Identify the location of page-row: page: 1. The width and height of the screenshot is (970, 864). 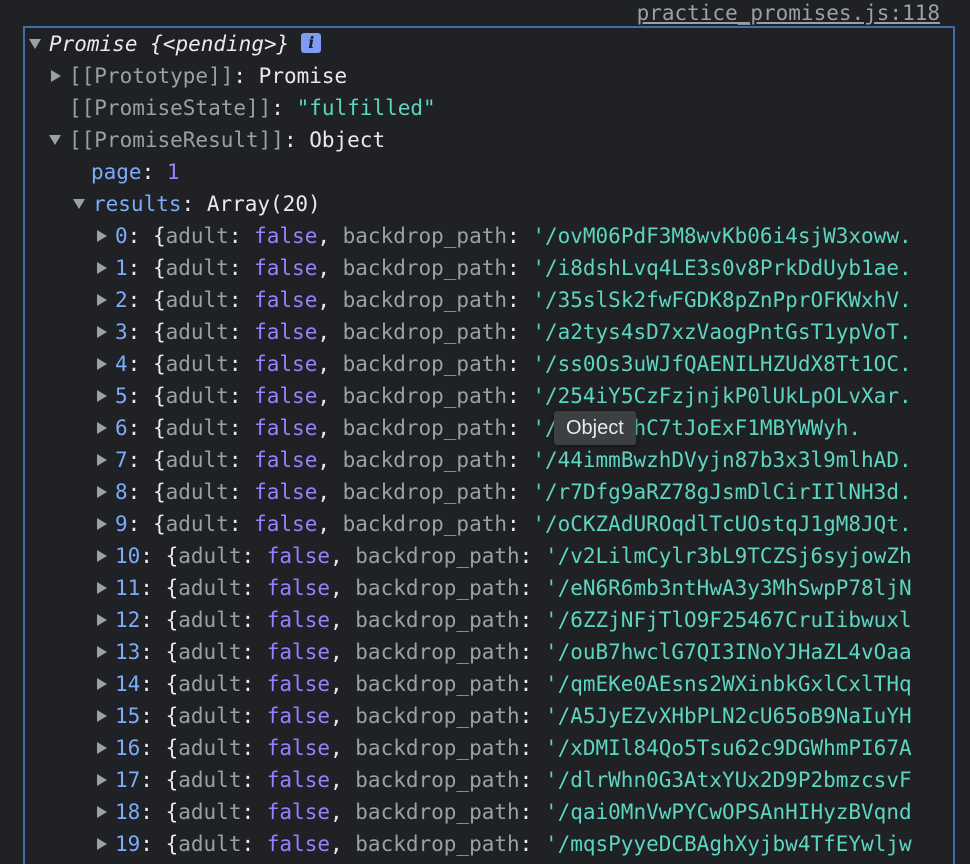
(135, 172).